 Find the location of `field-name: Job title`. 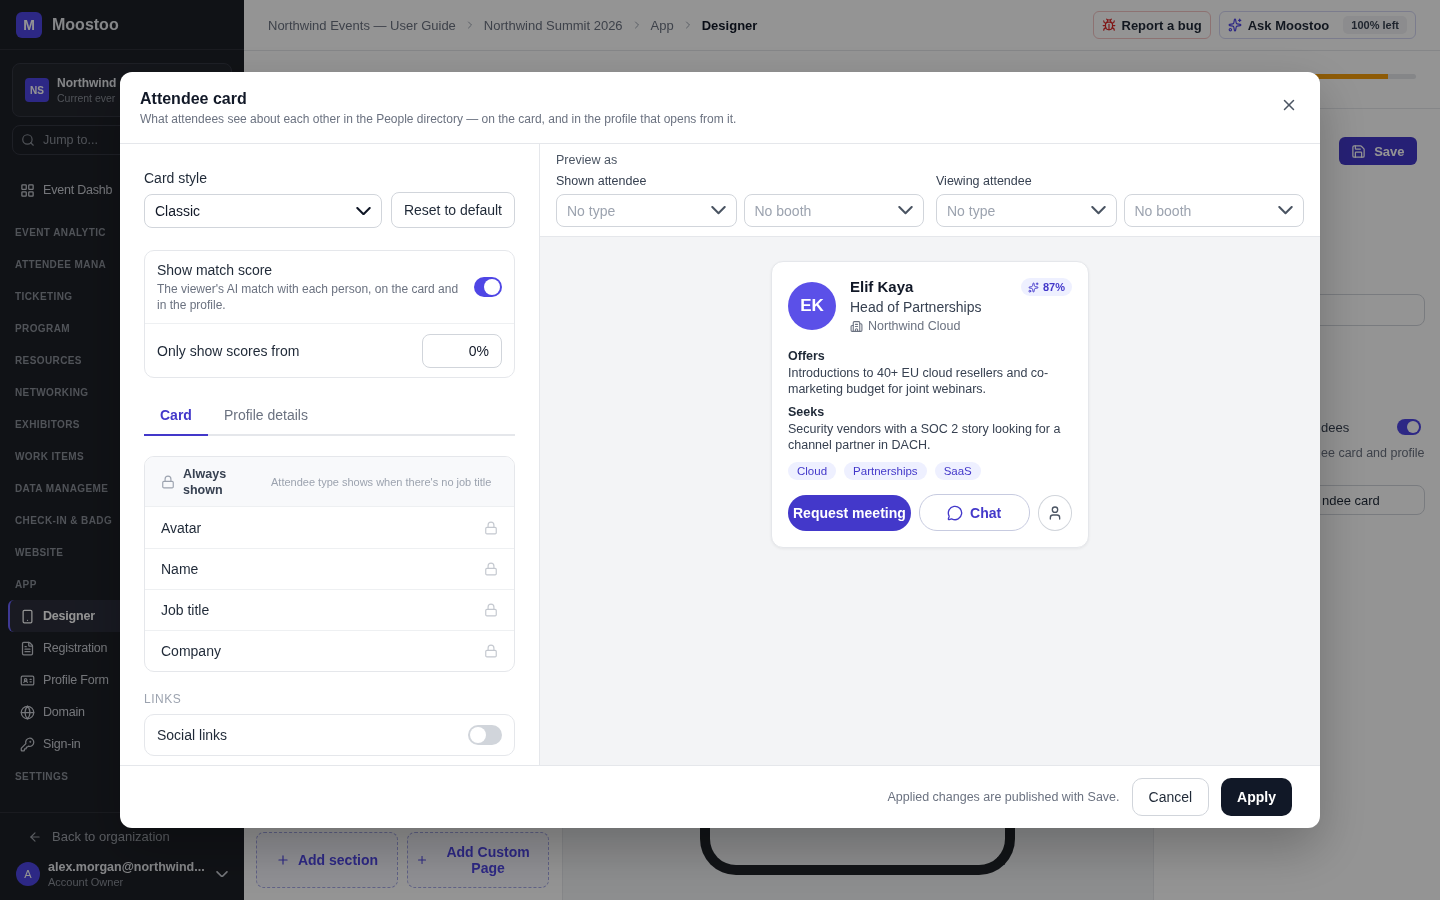

field-name: Job title is located at coordinates (186, 610).